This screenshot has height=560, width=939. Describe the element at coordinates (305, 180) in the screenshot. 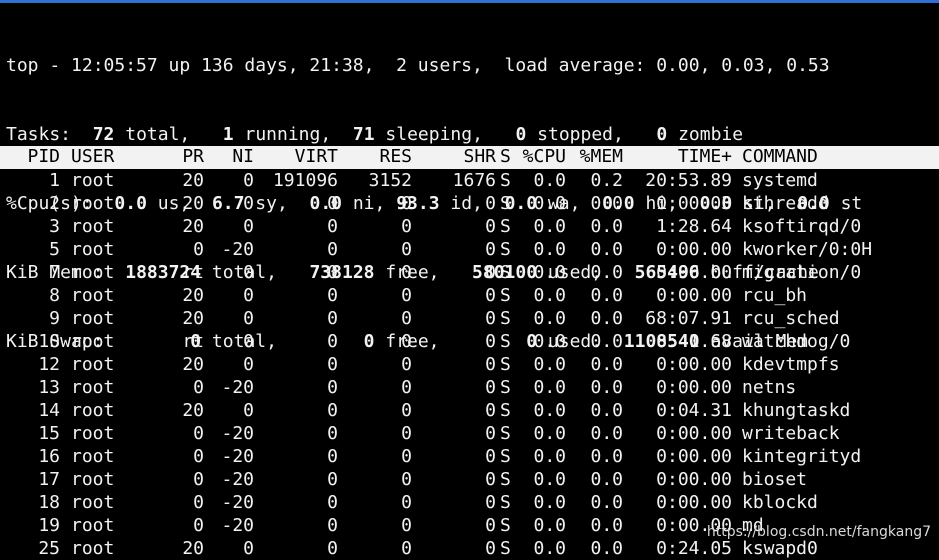

I see `virt-cell: 191096` at that location.